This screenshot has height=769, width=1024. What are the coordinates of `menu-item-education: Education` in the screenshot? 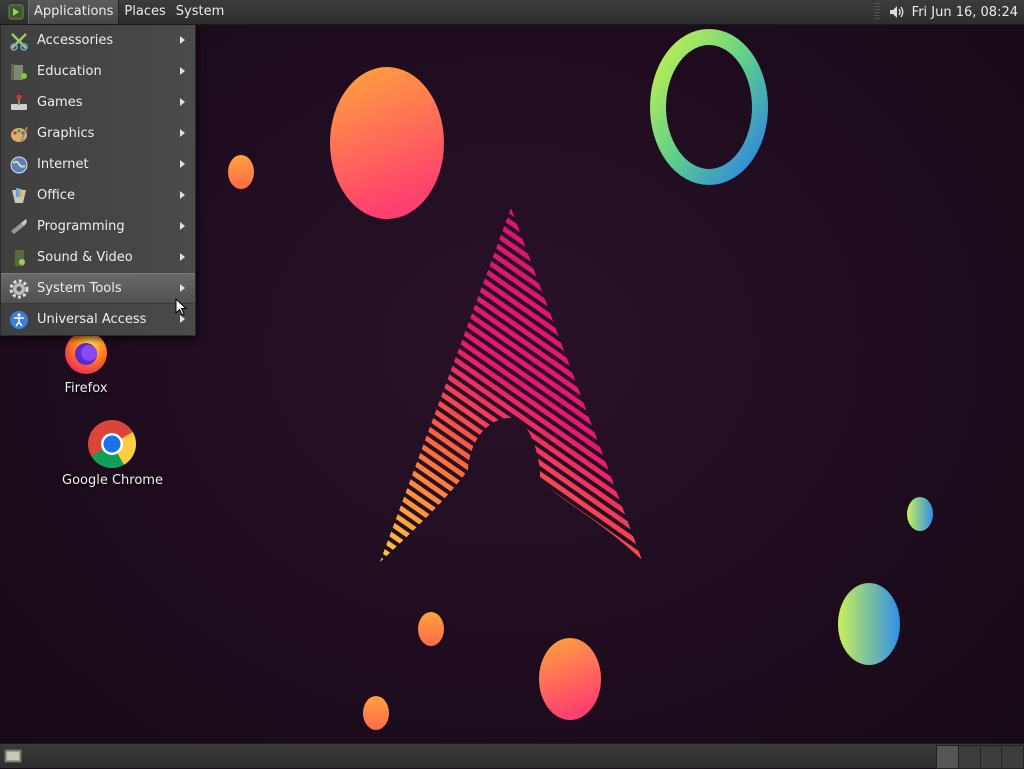 It's located at (98, 71).